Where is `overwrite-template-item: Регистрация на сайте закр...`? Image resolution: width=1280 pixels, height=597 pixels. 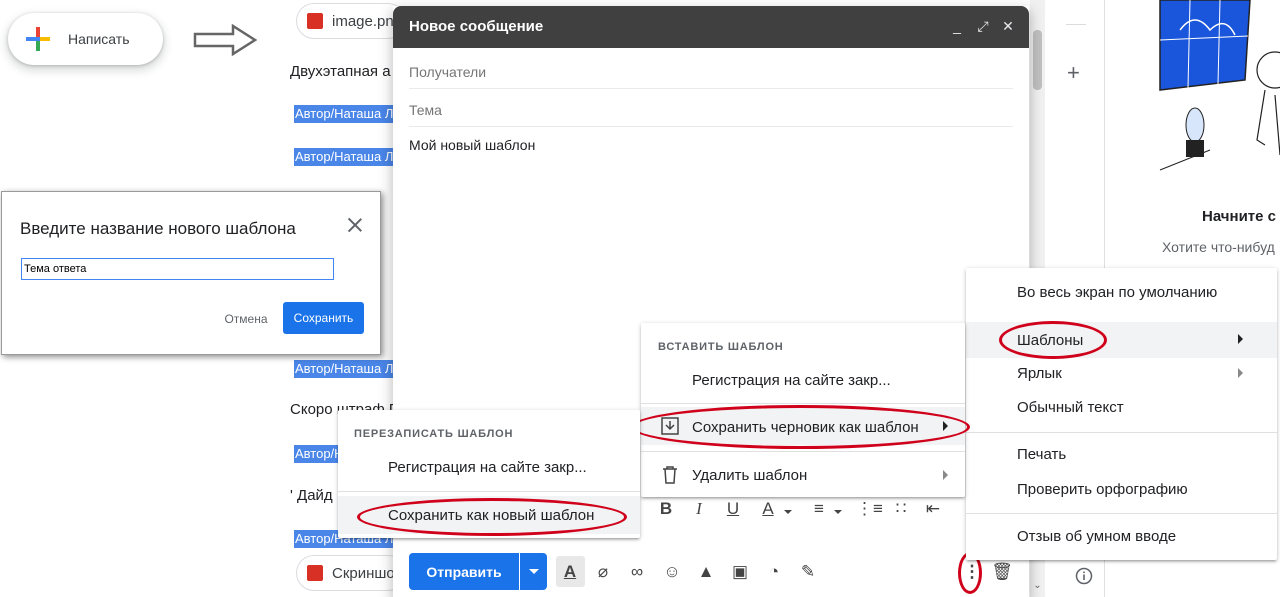 overwrite-template-item: Регистрация на сайте закр... is located at coordinates (487, 467).